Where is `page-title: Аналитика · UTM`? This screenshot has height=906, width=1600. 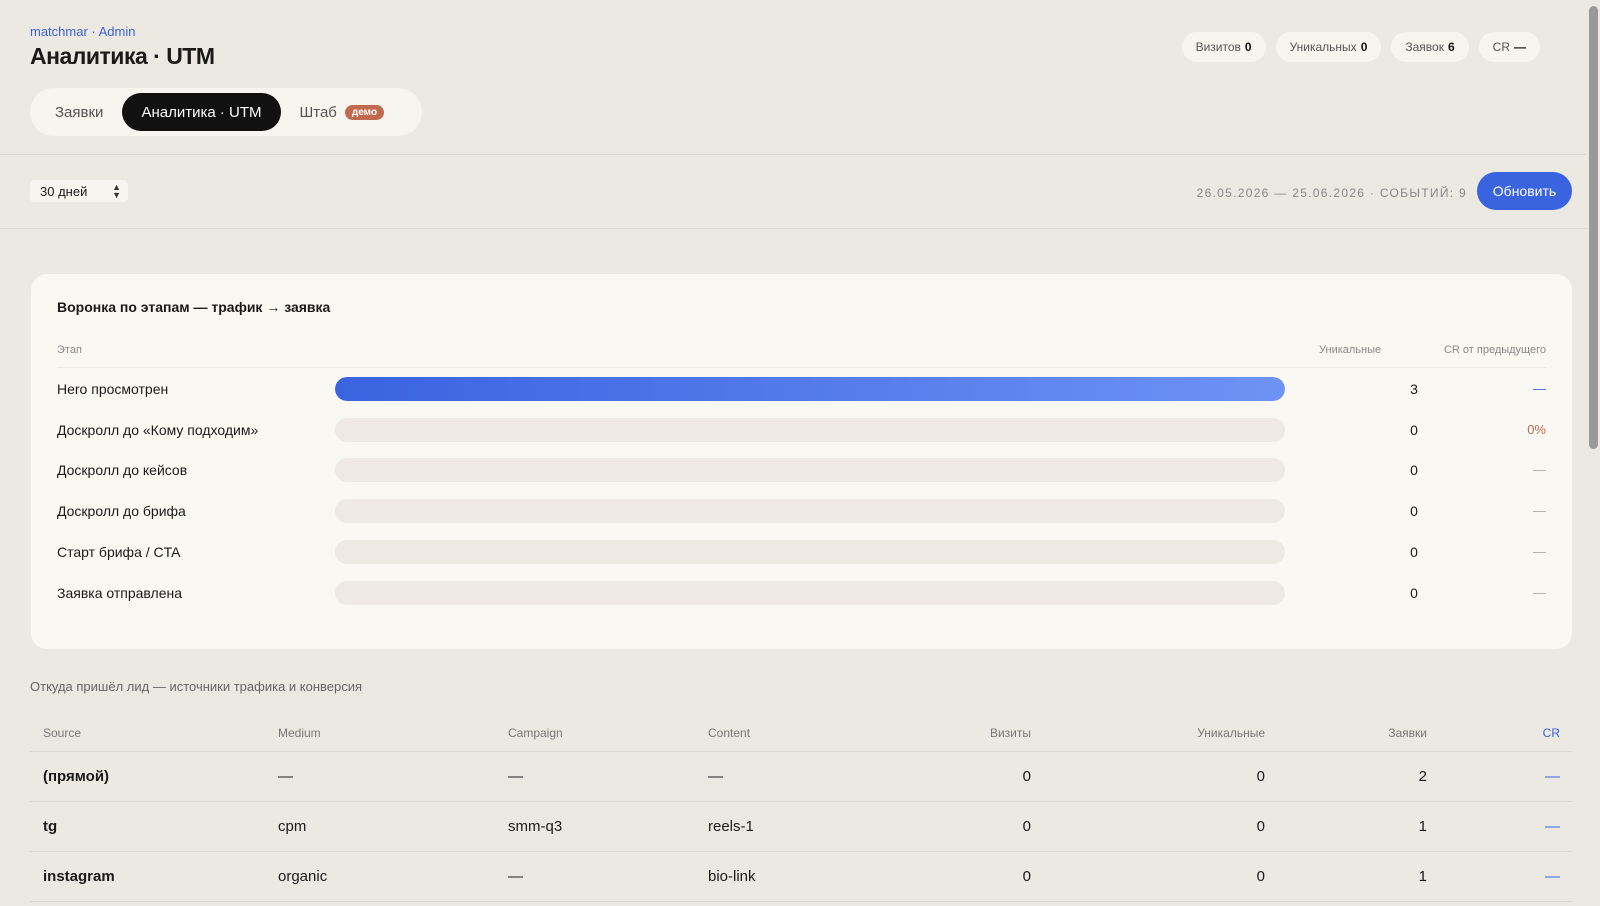
page-title: Аналитика · UTM is located at coordinates (122, 56).